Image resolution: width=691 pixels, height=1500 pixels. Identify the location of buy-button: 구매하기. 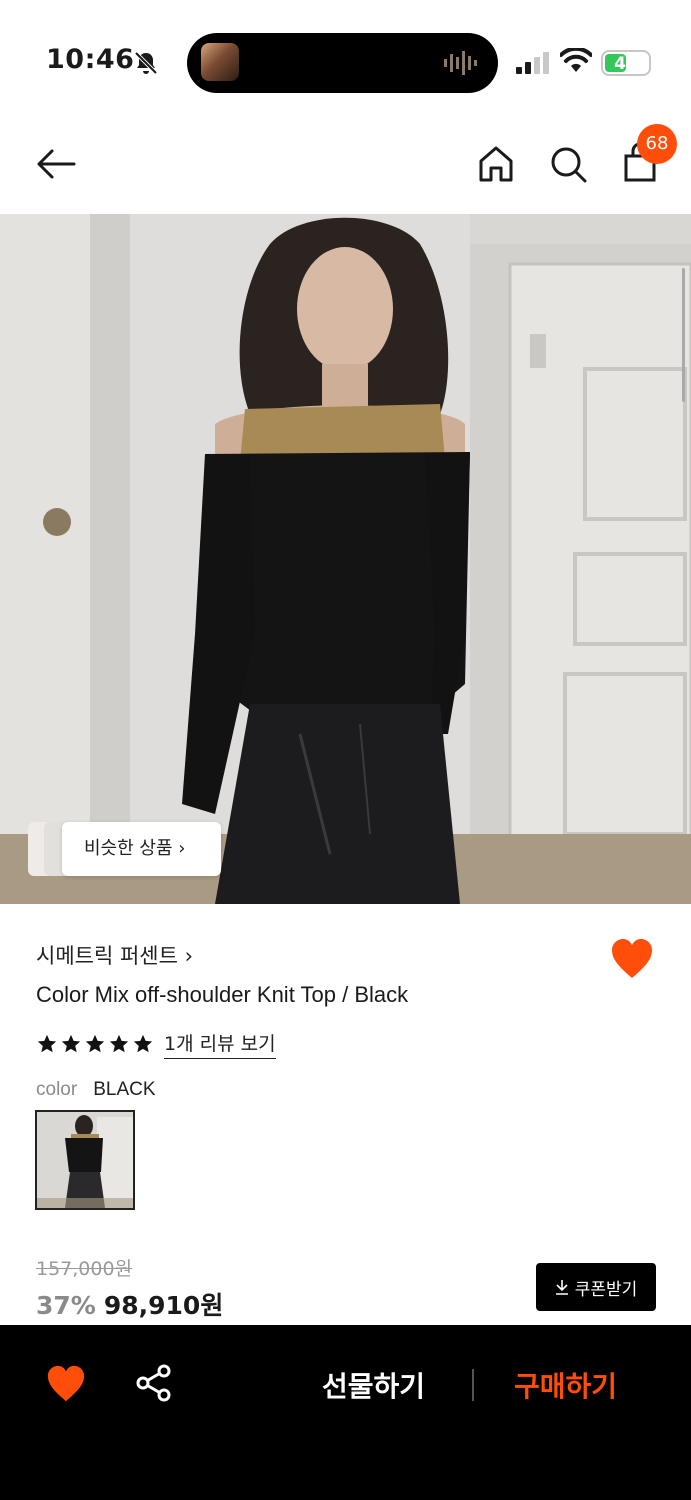
(565, 1385).